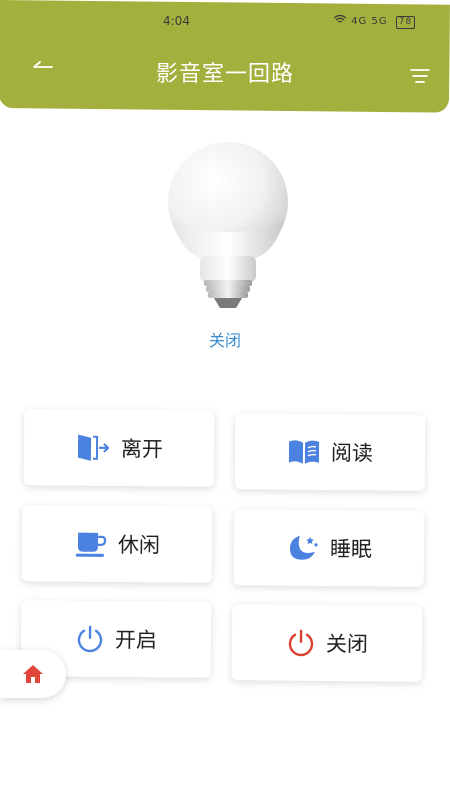  What do you see at coordinates (90, 639) in the screenshot?
I see `power-on-icon` at bounding box center [90, 639].